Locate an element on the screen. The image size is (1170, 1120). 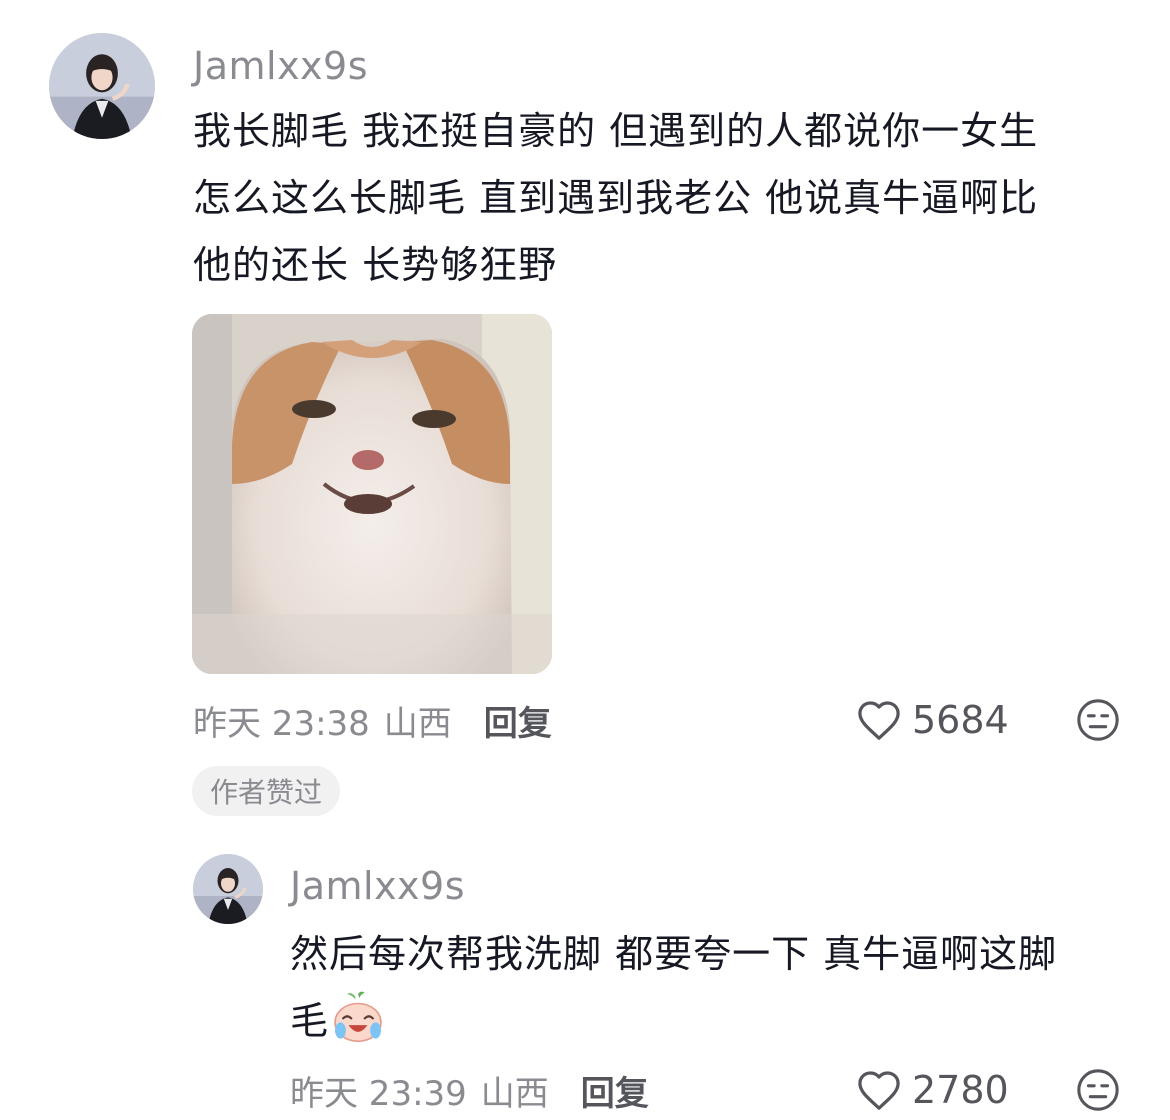
comment-meta: 昨天 23:38 山西 回复 is located at coordinates (372, 720).